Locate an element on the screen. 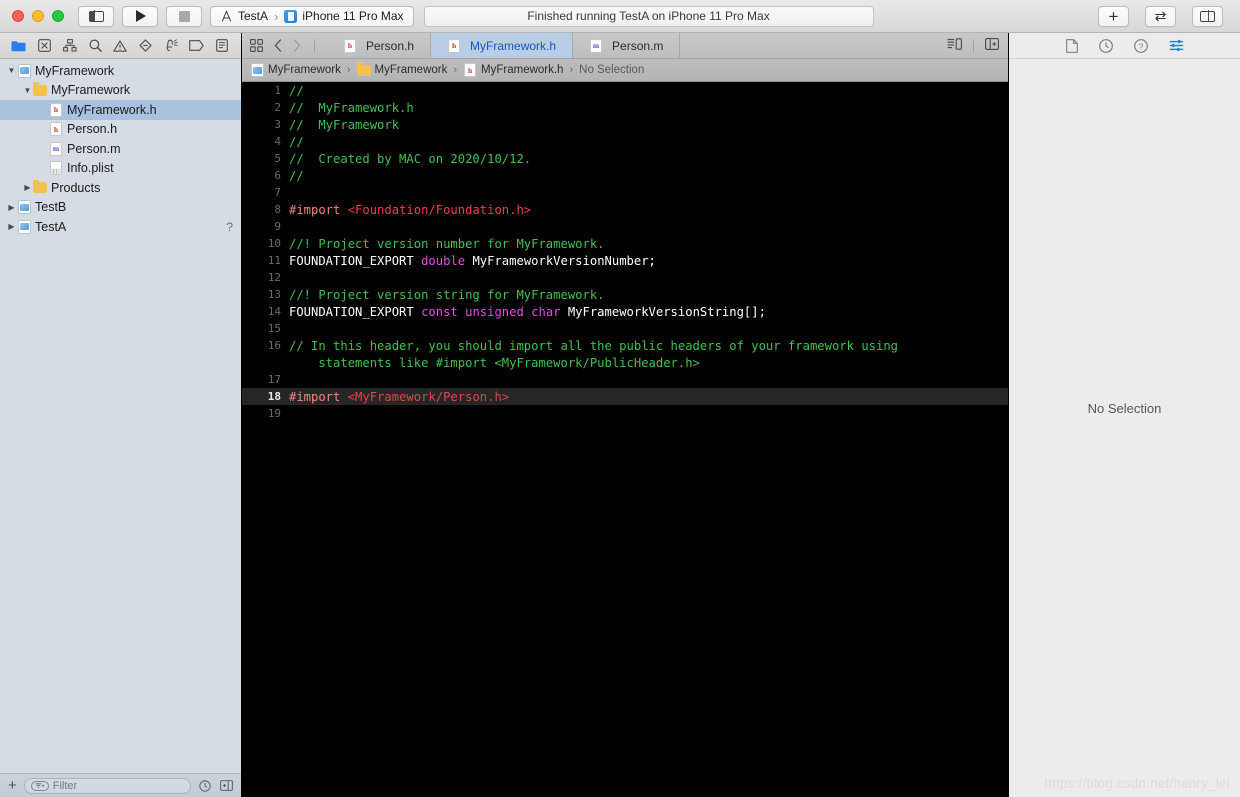 This screenshot has width=1240, height=797. report-navigator-icon is located at coordinates (222, 45).